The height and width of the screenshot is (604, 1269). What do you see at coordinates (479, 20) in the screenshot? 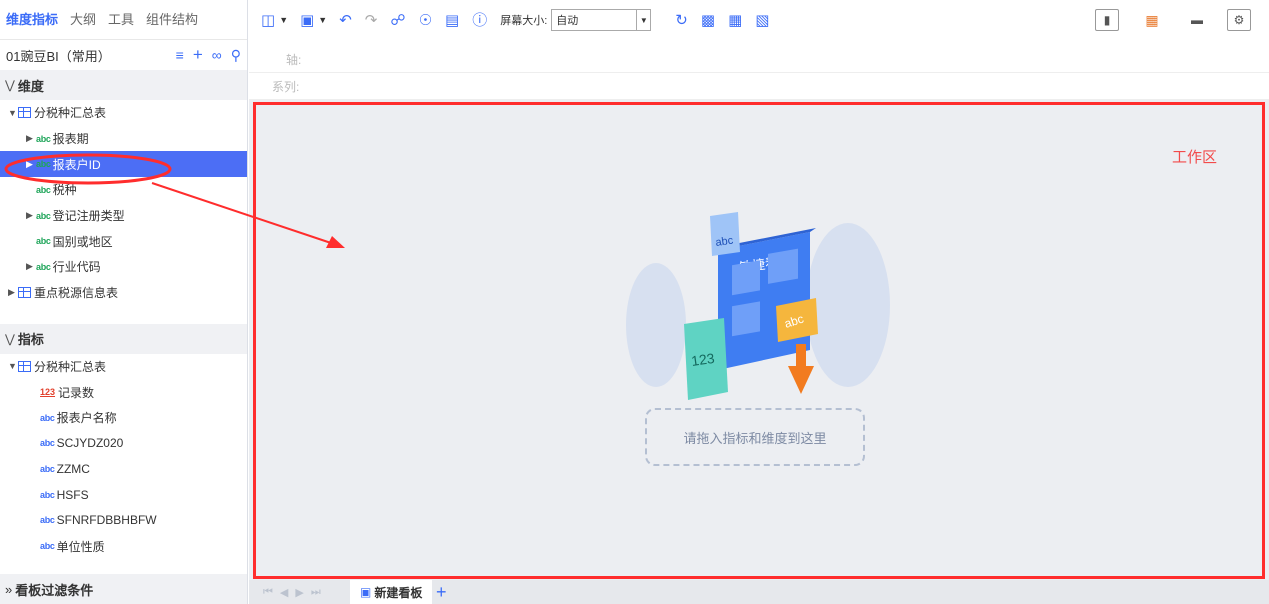
I see `info-icon: ⓘ` at bounding box center [479, 20].